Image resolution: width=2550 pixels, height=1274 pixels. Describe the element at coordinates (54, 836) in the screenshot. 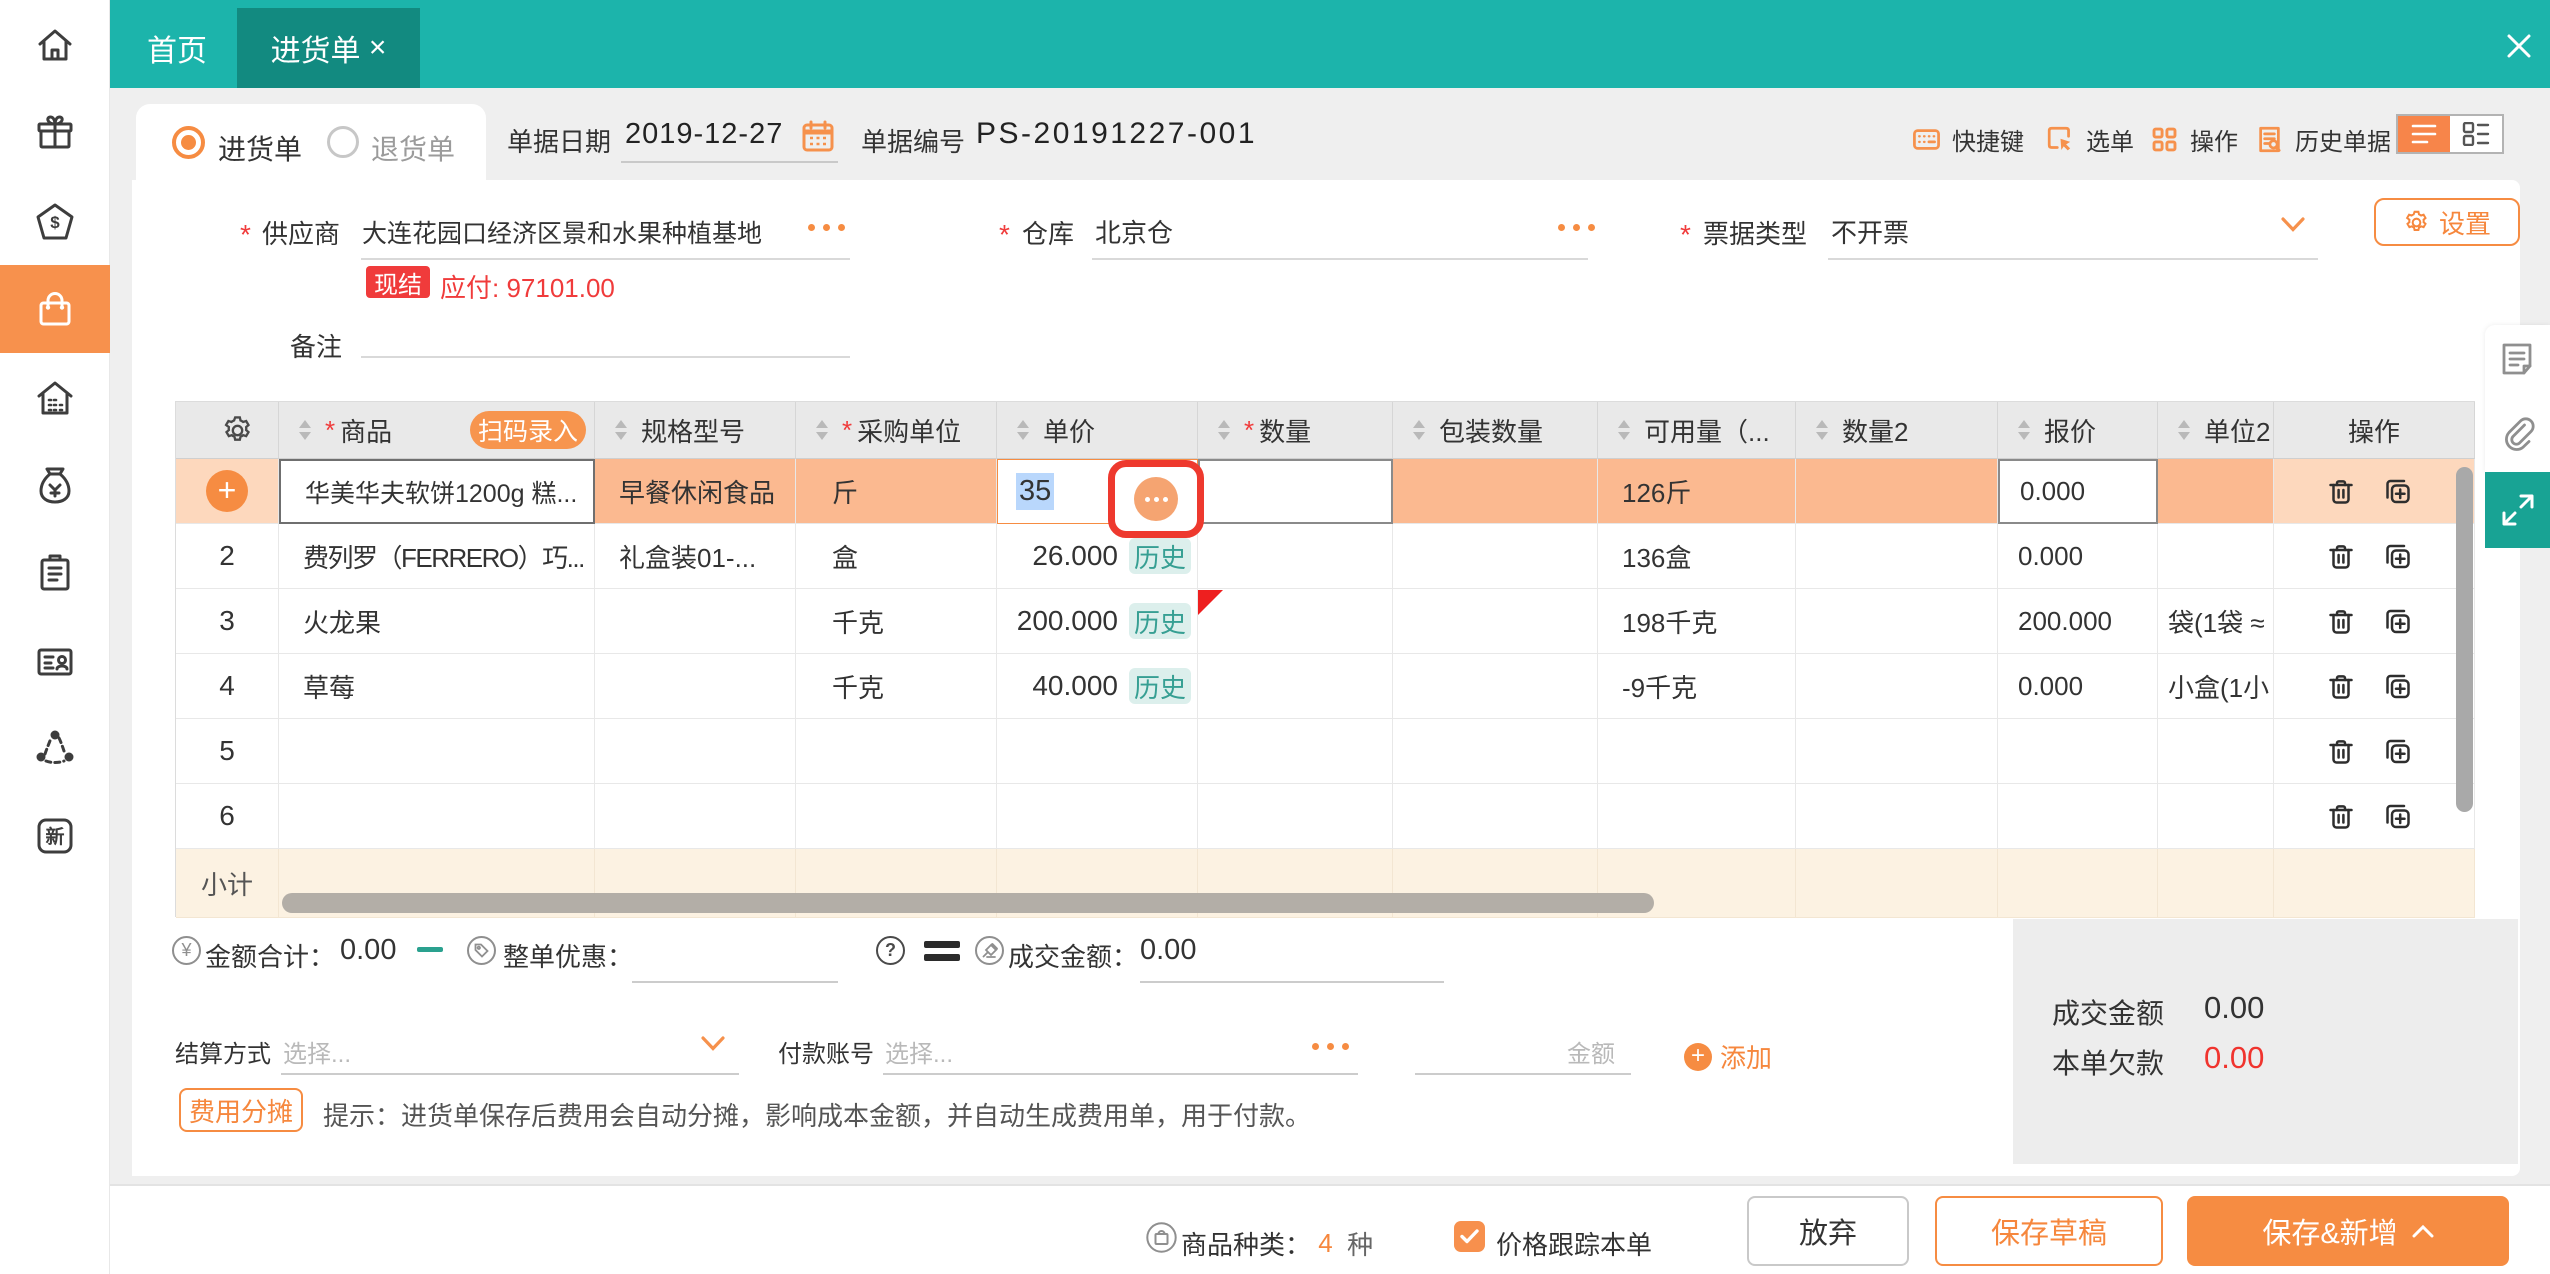

I see `svg-text: 新` at that location.